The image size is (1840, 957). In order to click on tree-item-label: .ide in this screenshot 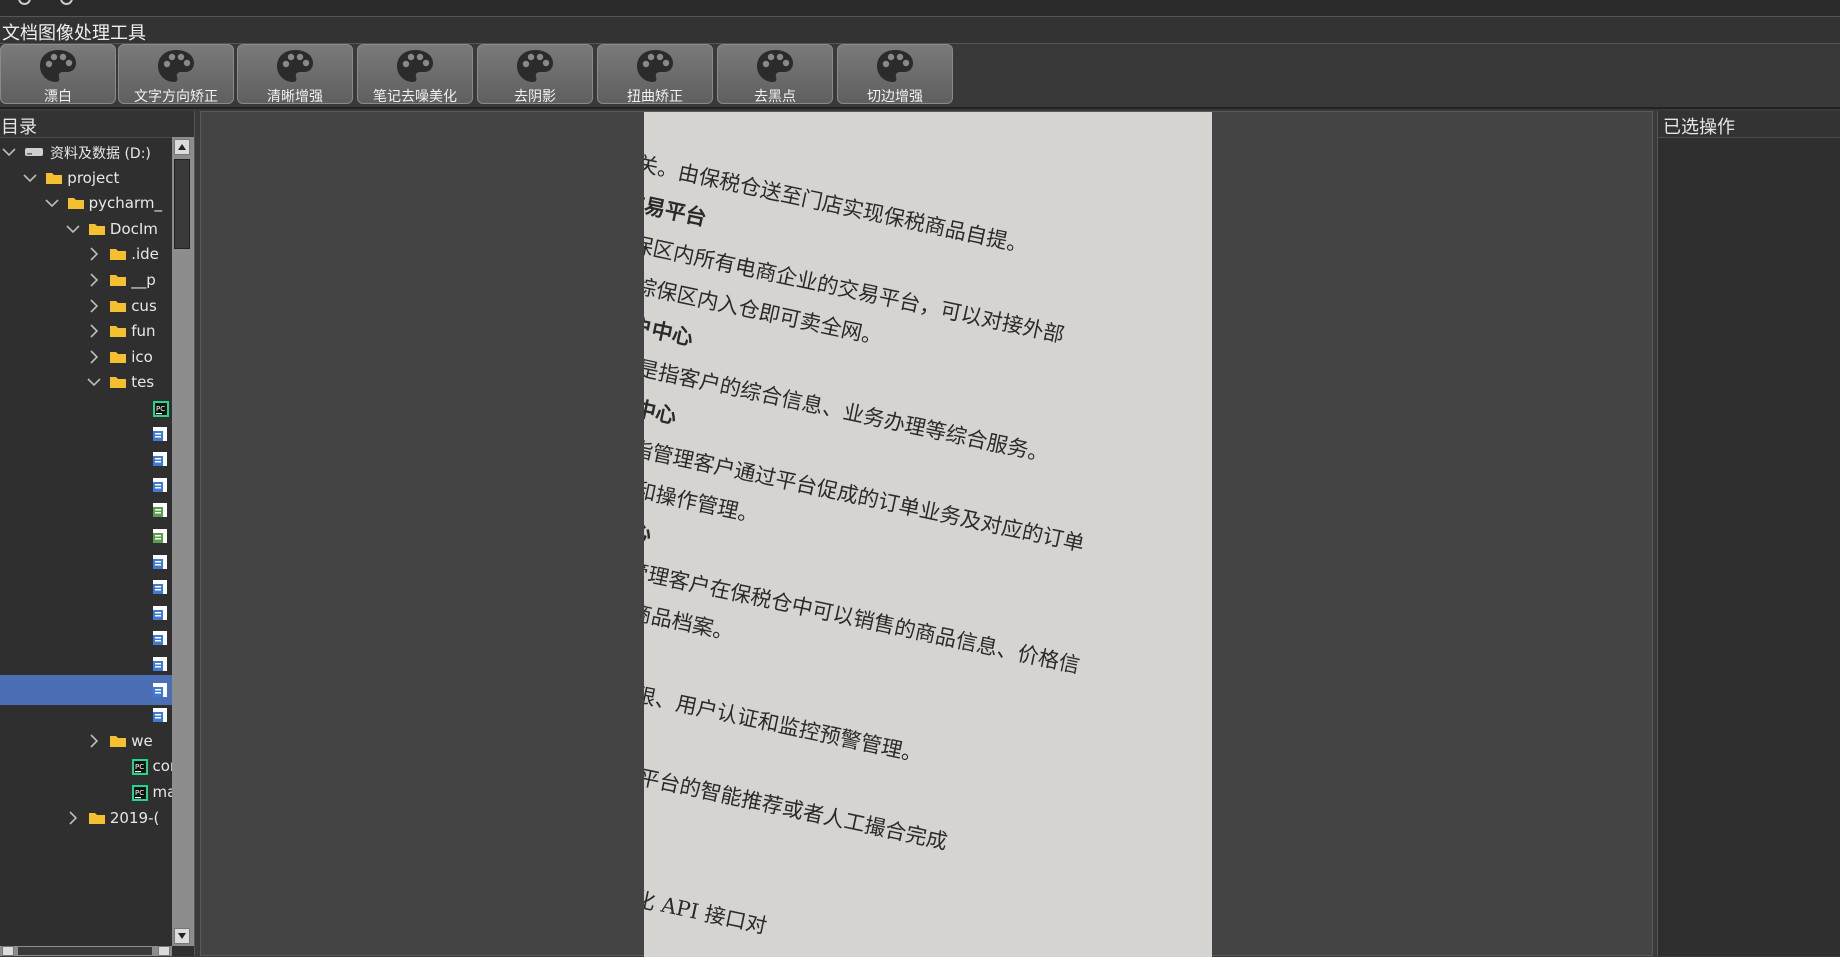, I will do `click(145, 254)`.